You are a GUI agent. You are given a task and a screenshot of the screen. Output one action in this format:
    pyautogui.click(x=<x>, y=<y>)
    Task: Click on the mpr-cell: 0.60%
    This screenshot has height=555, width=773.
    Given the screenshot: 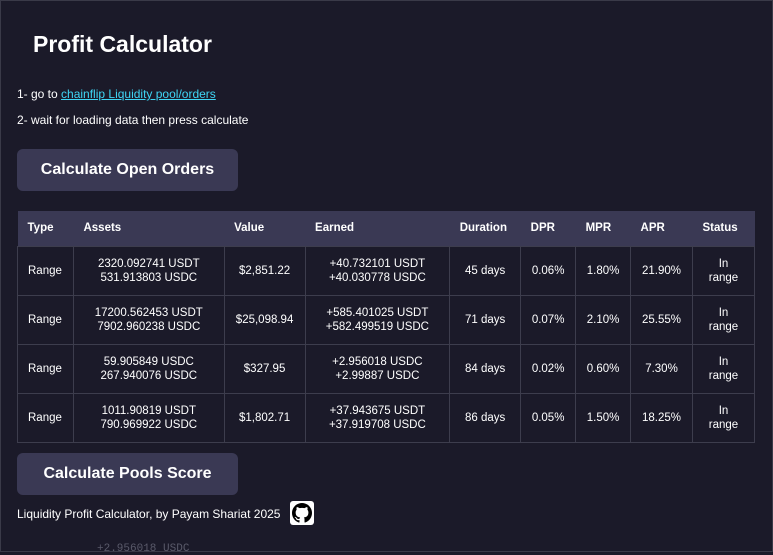 What is the action you would take?
    pyautogui.click(x=603, y=368)
    